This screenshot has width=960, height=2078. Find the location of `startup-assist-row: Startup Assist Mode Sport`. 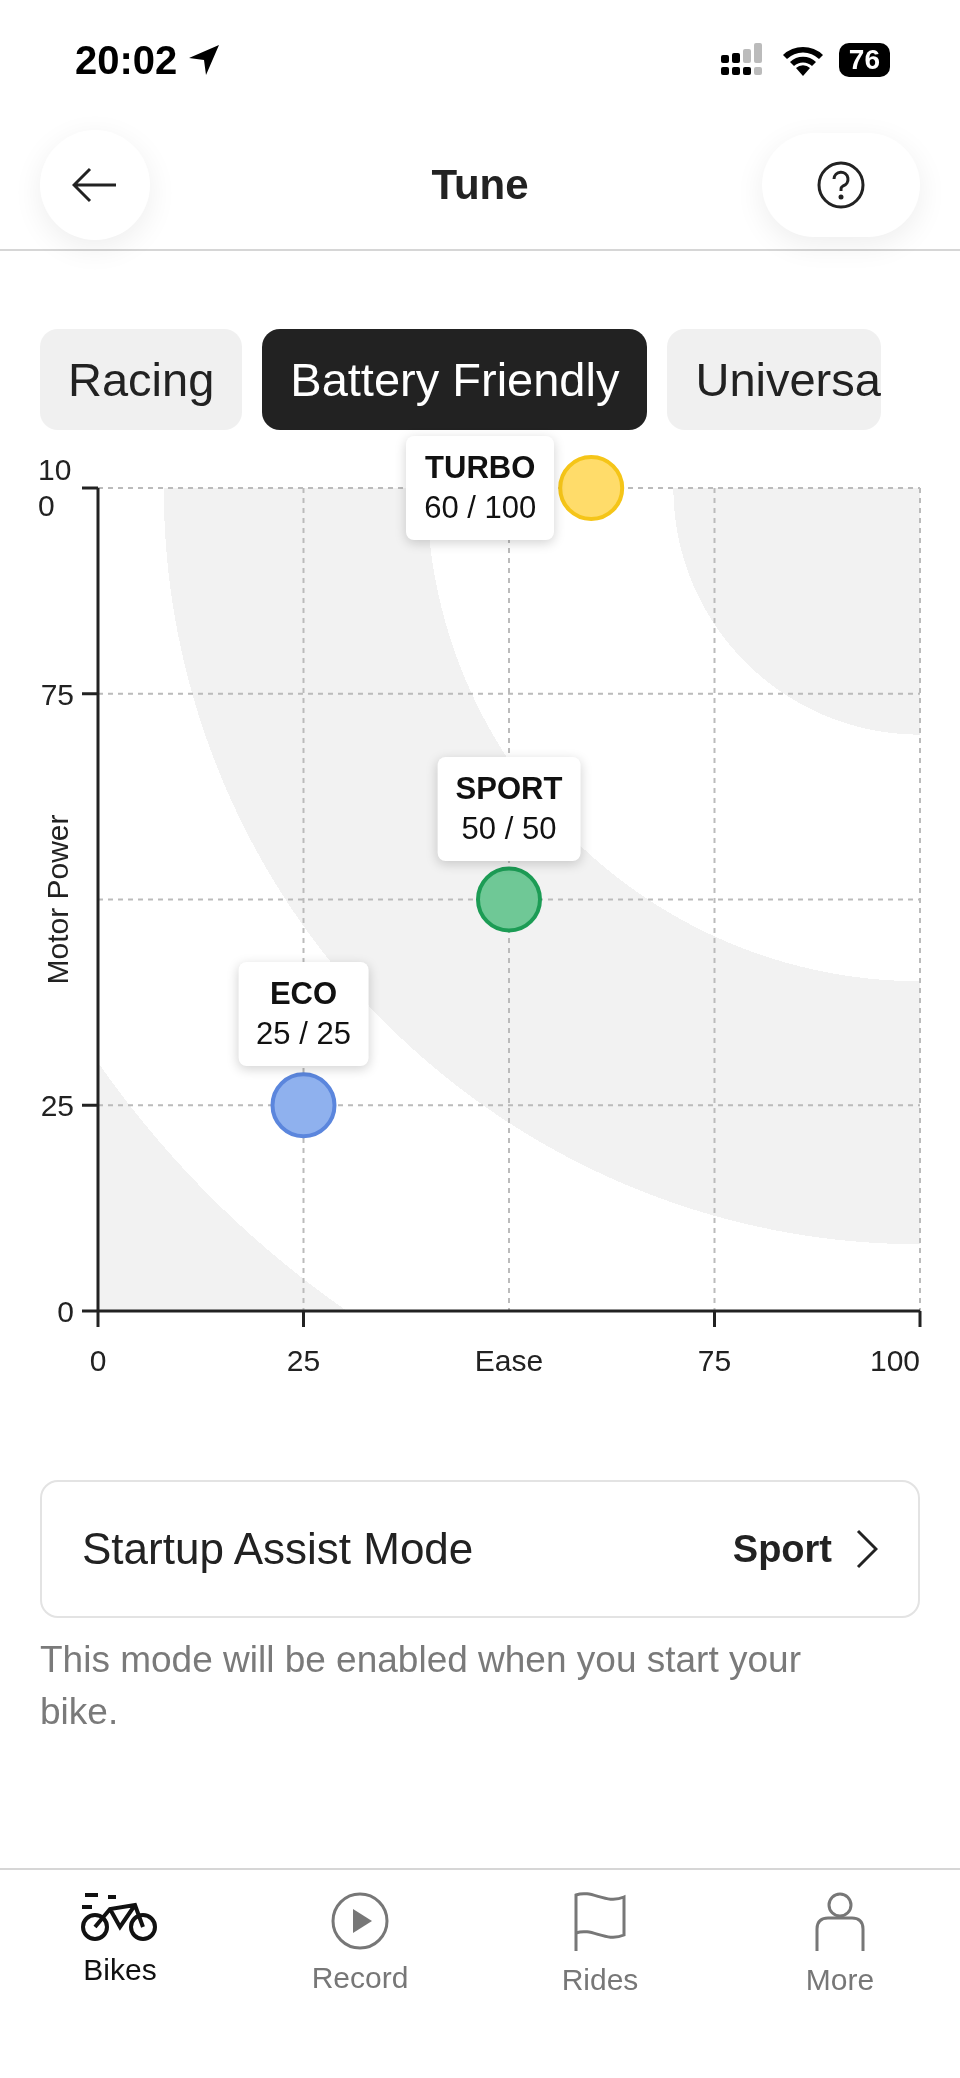

startup-assist-row: Startup Assist Mode Sport is located at coordinates (480, 1549).